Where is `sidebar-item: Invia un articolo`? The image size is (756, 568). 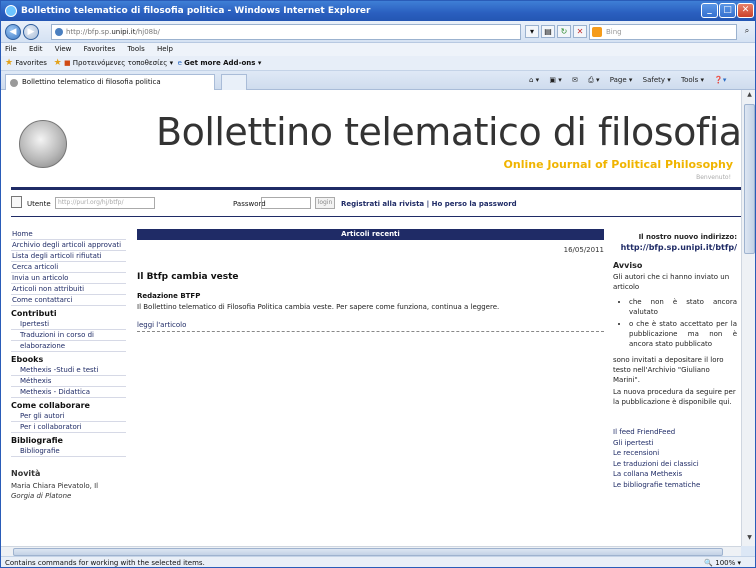 sidebar-item: Invia un articolo is located at coordinates (68, 278).